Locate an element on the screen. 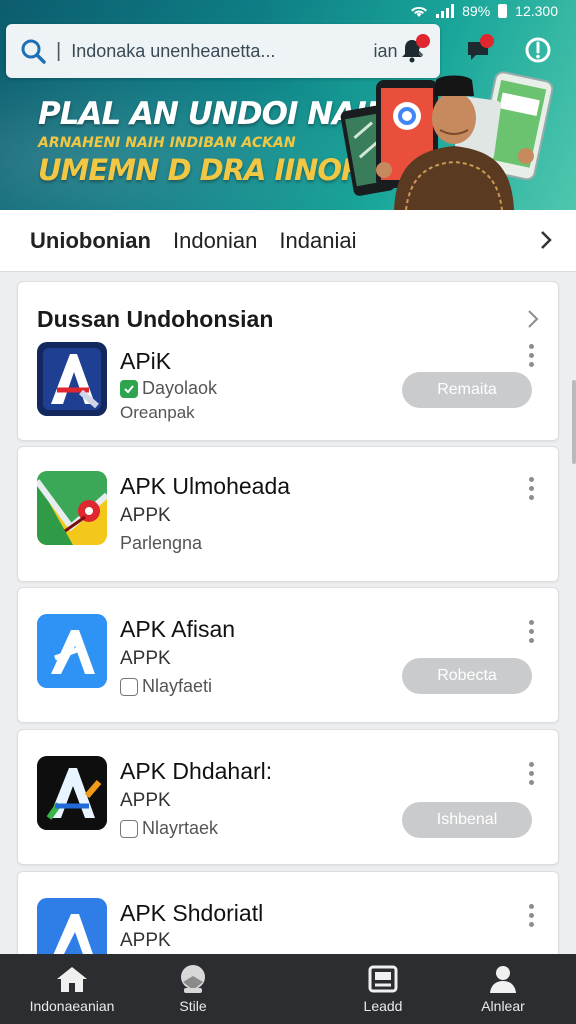  search-icon is located at coordinates (33, 51).